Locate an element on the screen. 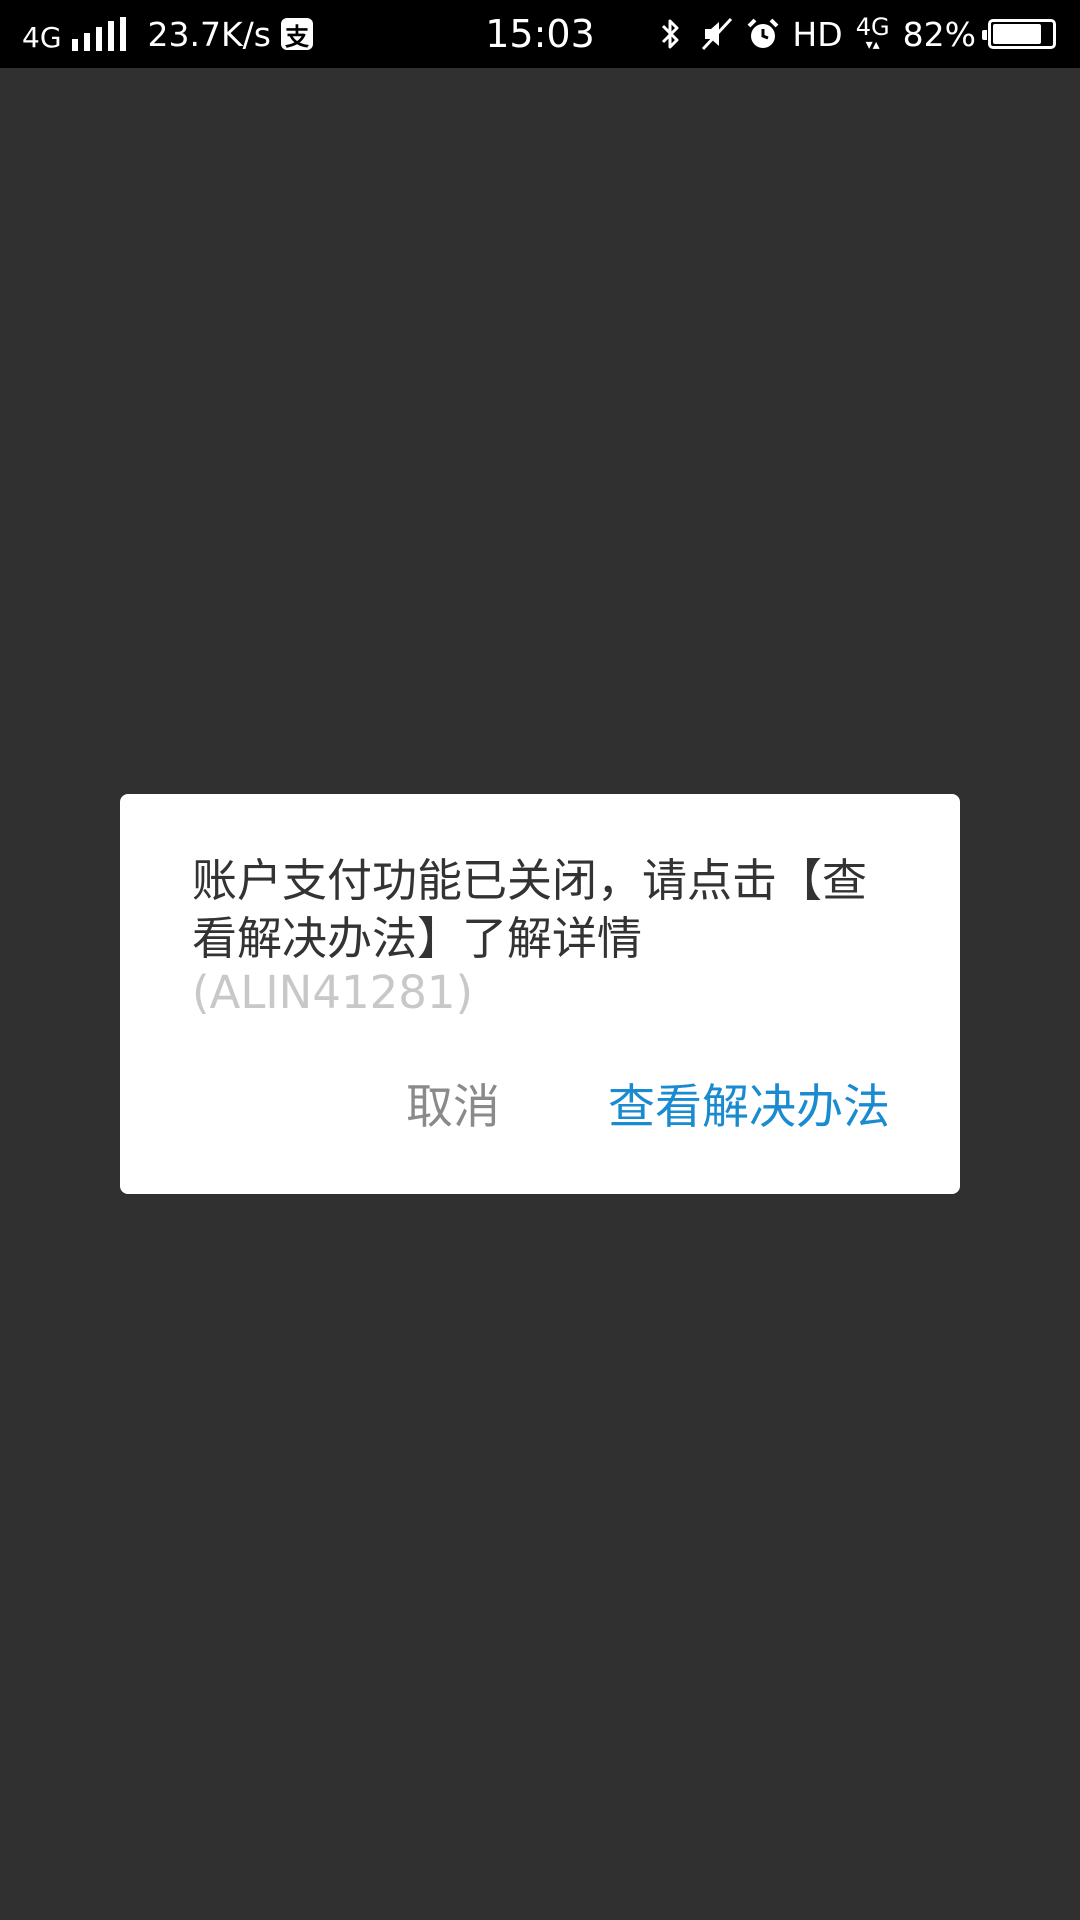  dialog-actions: 取消 查看解决办法 is located at coordinates (648, 1102).